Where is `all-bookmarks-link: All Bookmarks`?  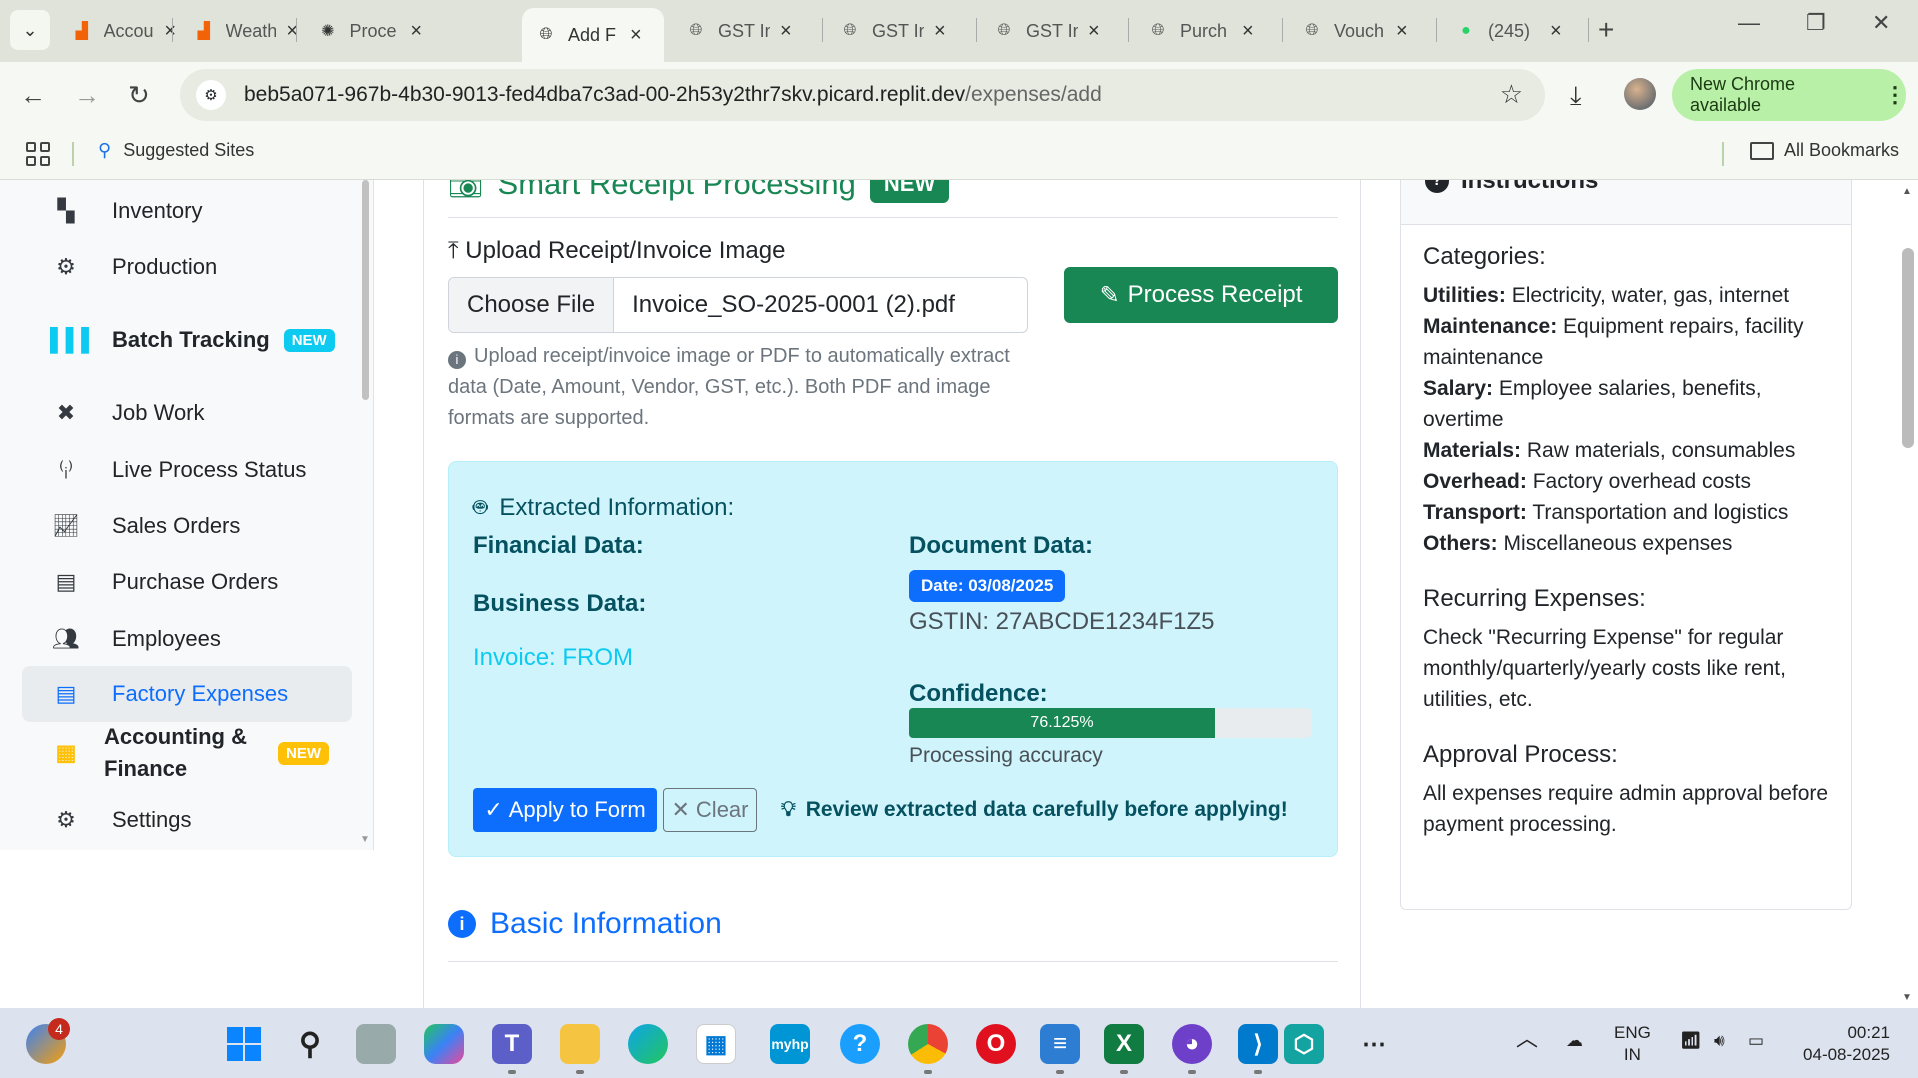
all-bookmarks-link: All Bookmarks is located at coordinates (1824, 150).